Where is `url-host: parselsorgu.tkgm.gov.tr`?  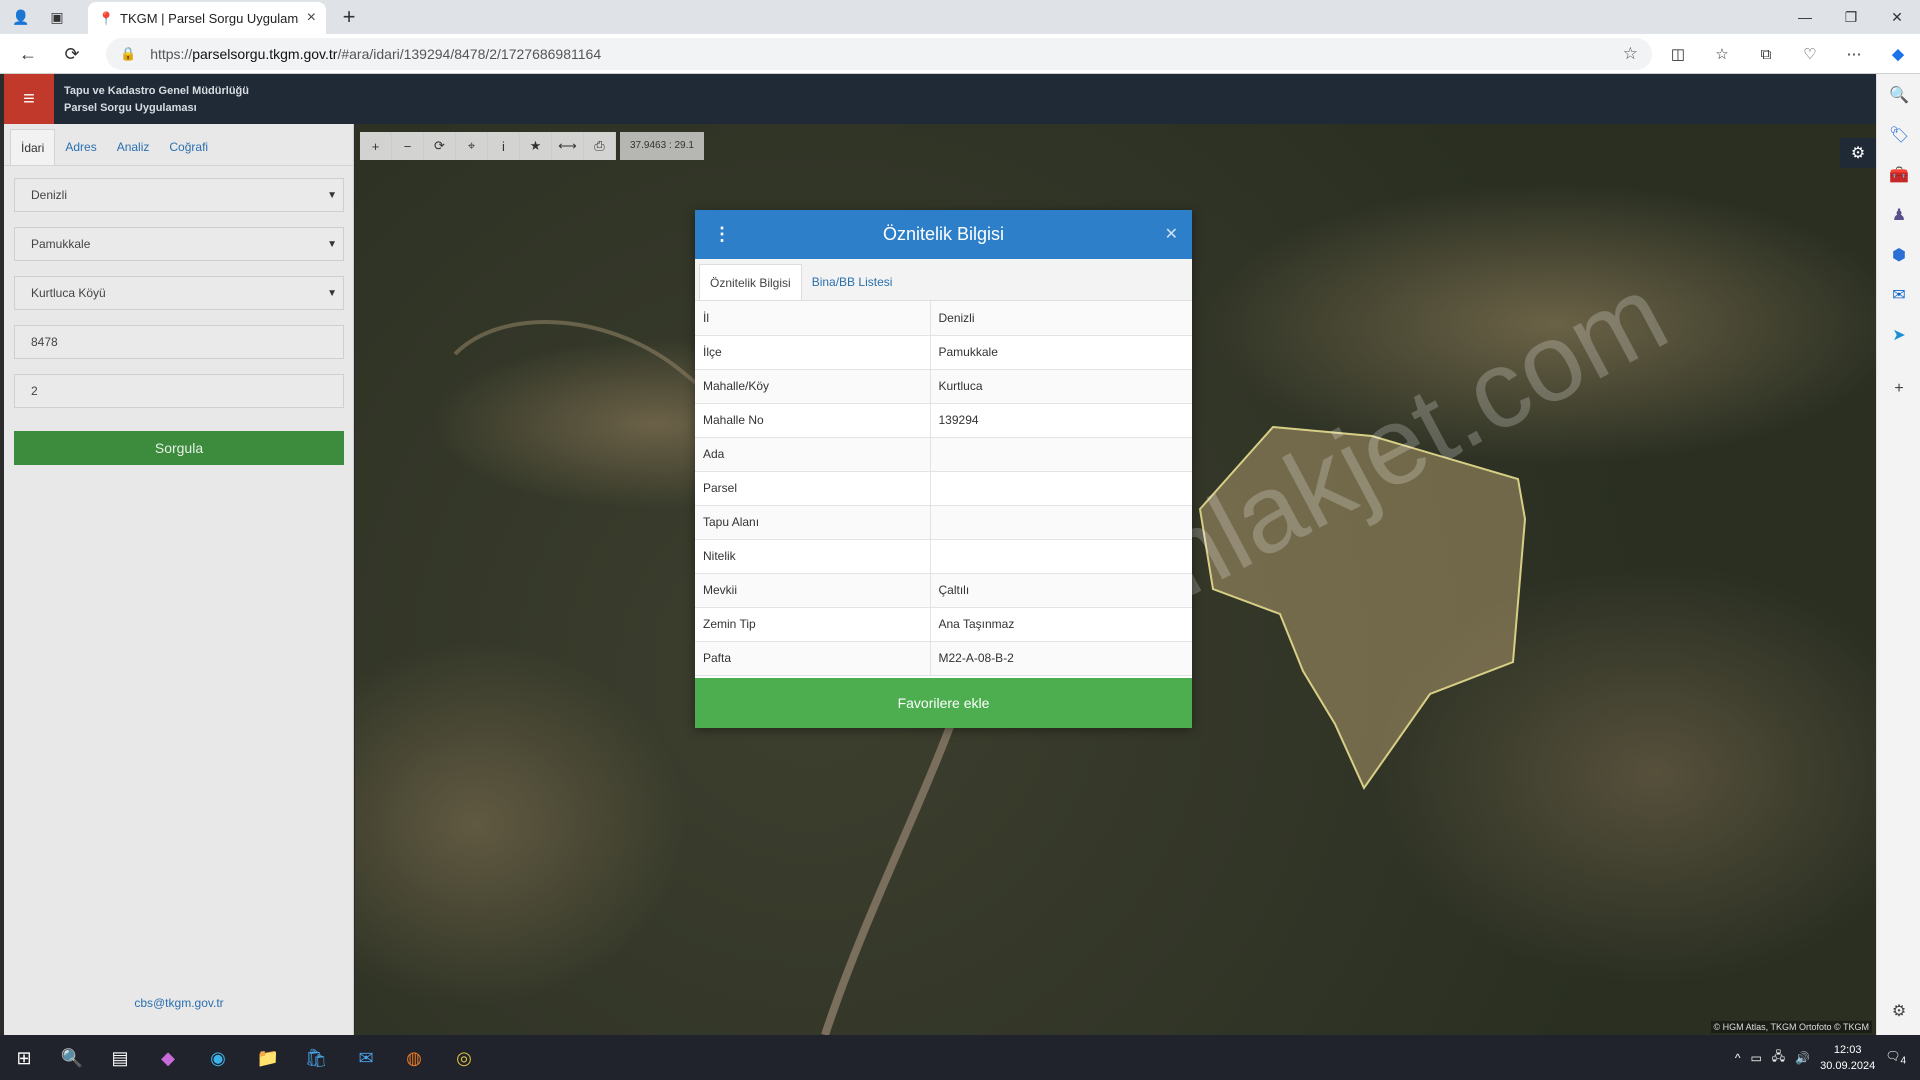
url-host: parselsorgu.tkgm.gov.tr is located at coordinates (265, 54).